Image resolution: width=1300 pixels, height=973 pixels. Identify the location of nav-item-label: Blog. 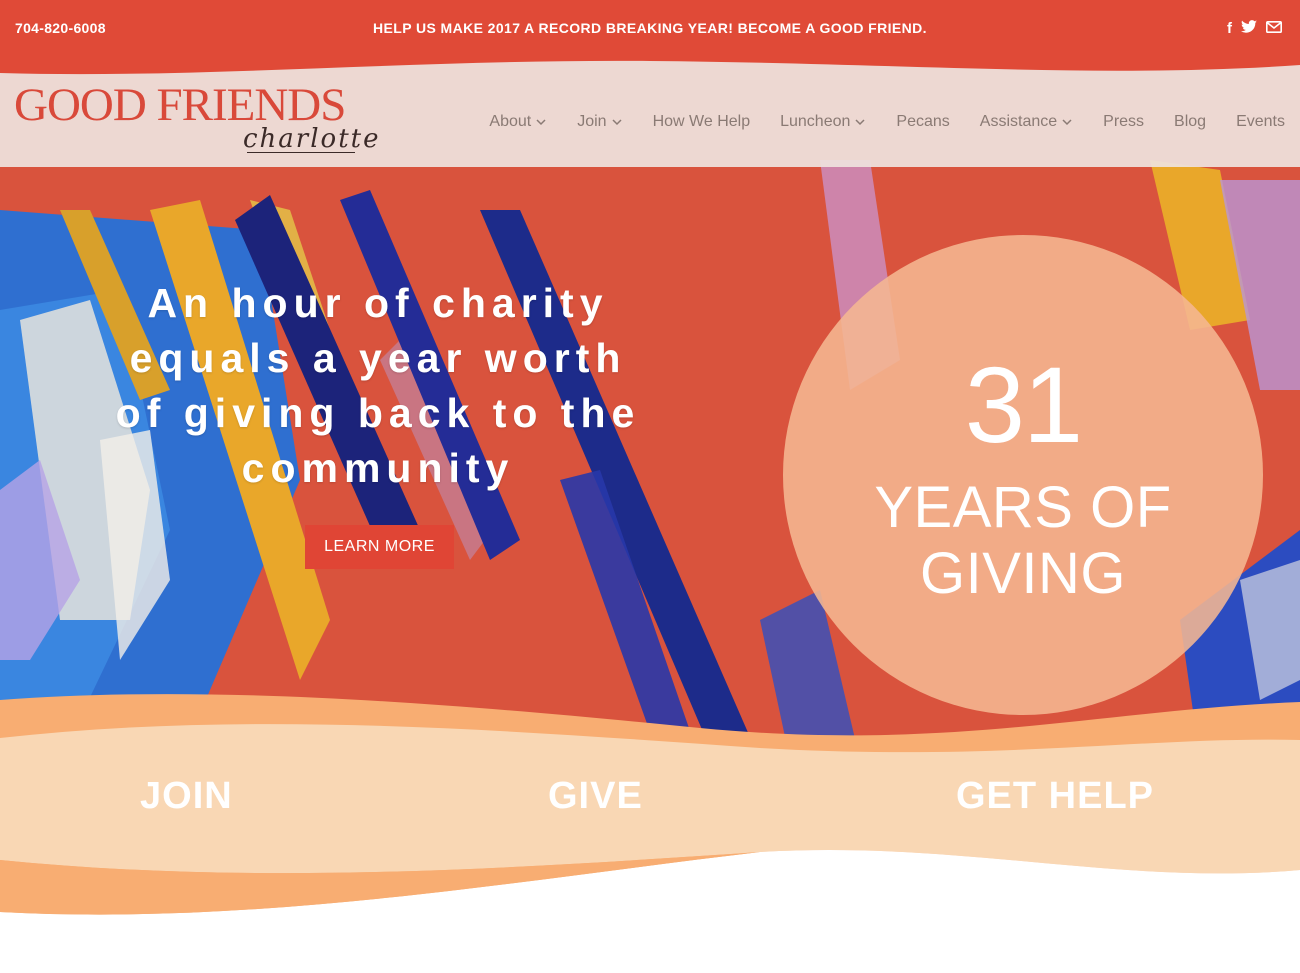
(1190, 121).